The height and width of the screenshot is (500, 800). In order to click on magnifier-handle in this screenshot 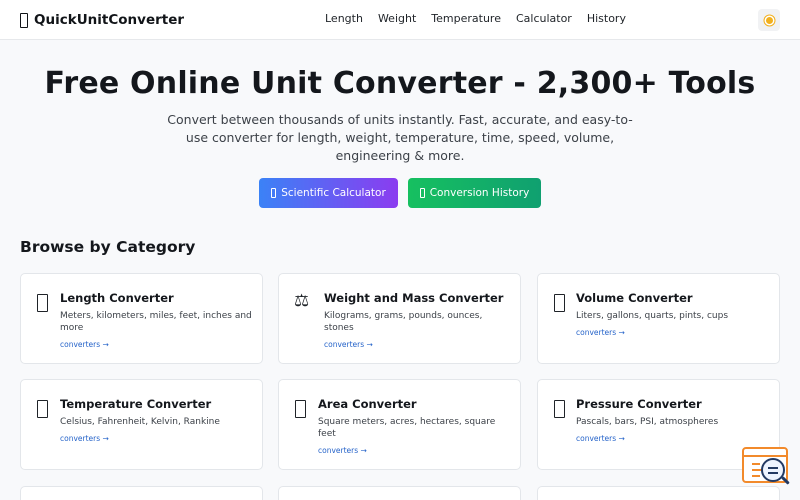, I will do `click(785, 480)`.